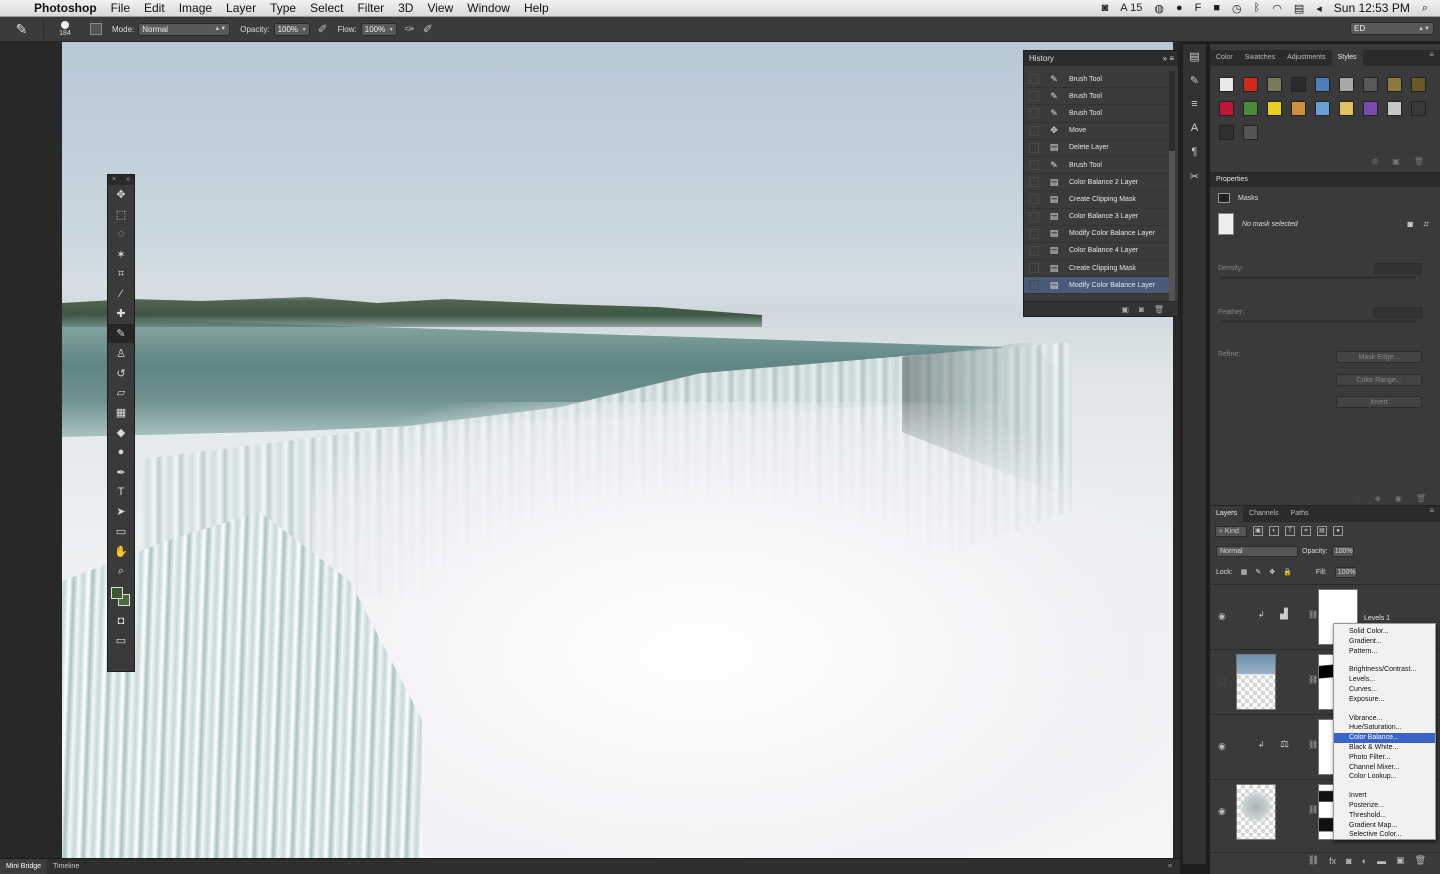  What do you see at coordinates (1299, 8) in the screenshot?
I see `flag-icon: ▤` at bounding box center [1299, 8].